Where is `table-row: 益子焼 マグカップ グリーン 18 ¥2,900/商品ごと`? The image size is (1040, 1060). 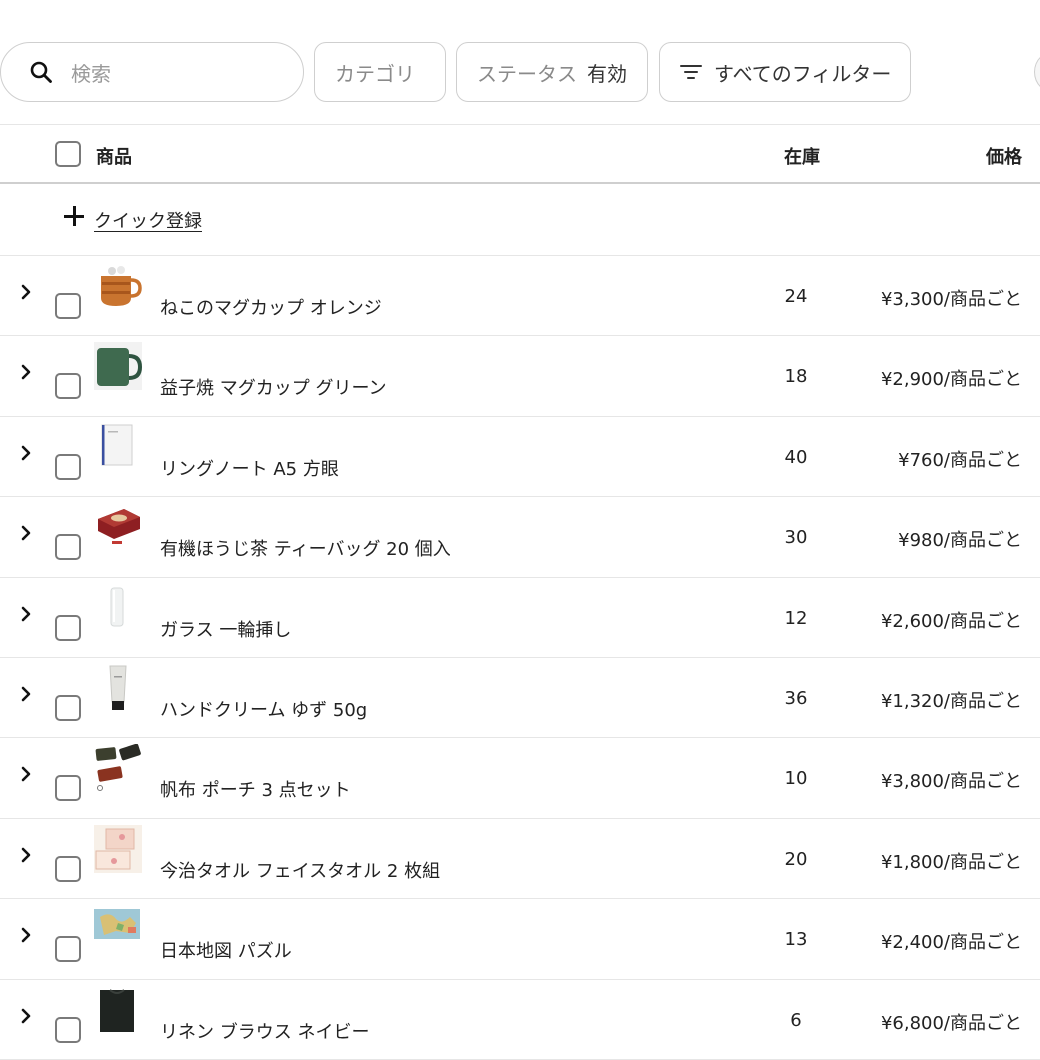 table-row: 益子焼 マグカップ グリーン 18 ¥2,900/商品ごと is located at coordinates (520, 376).